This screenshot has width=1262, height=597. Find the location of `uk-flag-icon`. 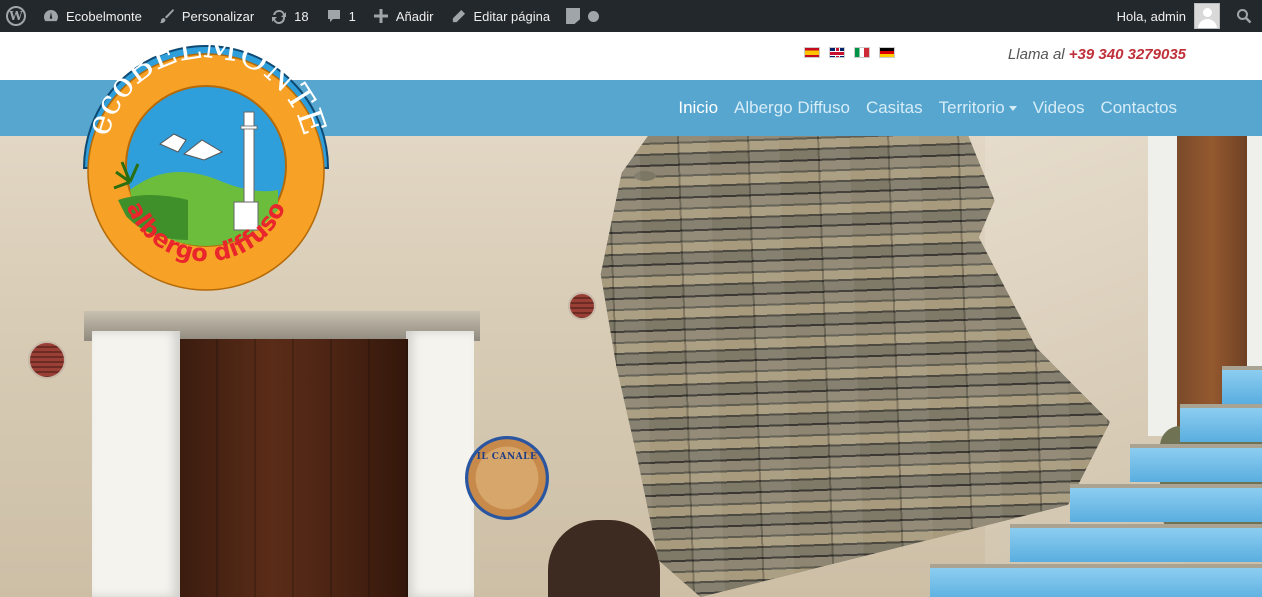

uk-flag-icon is located at coordinates (837, 52).